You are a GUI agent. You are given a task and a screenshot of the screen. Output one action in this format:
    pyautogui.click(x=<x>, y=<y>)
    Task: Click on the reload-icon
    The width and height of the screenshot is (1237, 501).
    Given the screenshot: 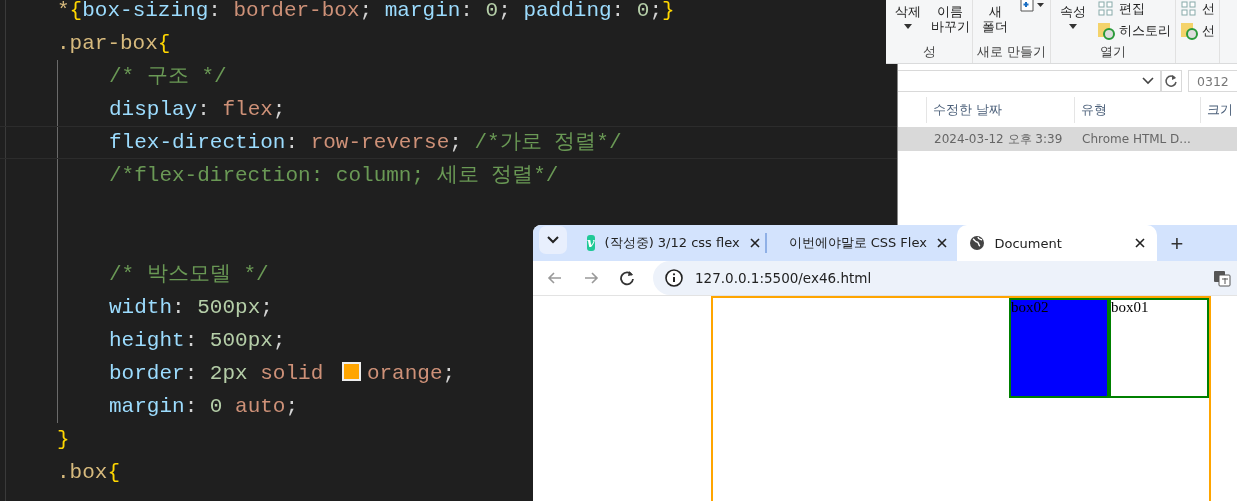 What is the action you would take?
    pyautogui.click(x=627, y=278)
    